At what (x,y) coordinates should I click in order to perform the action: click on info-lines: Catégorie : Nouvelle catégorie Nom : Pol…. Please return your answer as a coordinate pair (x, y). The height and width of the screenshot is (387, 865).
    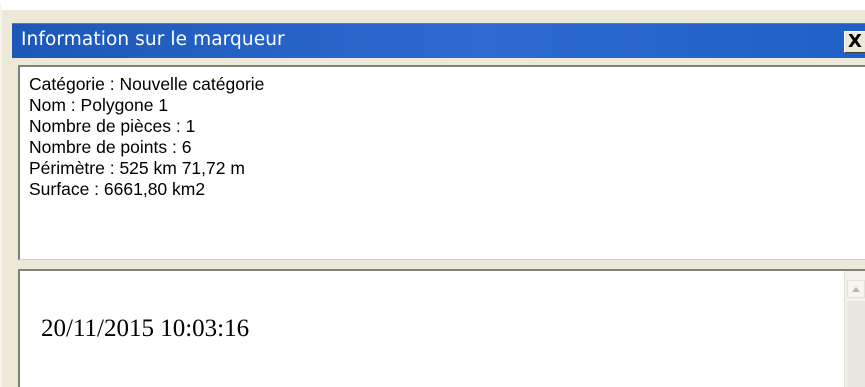
    Looking at the image, I should click on (146, 137).